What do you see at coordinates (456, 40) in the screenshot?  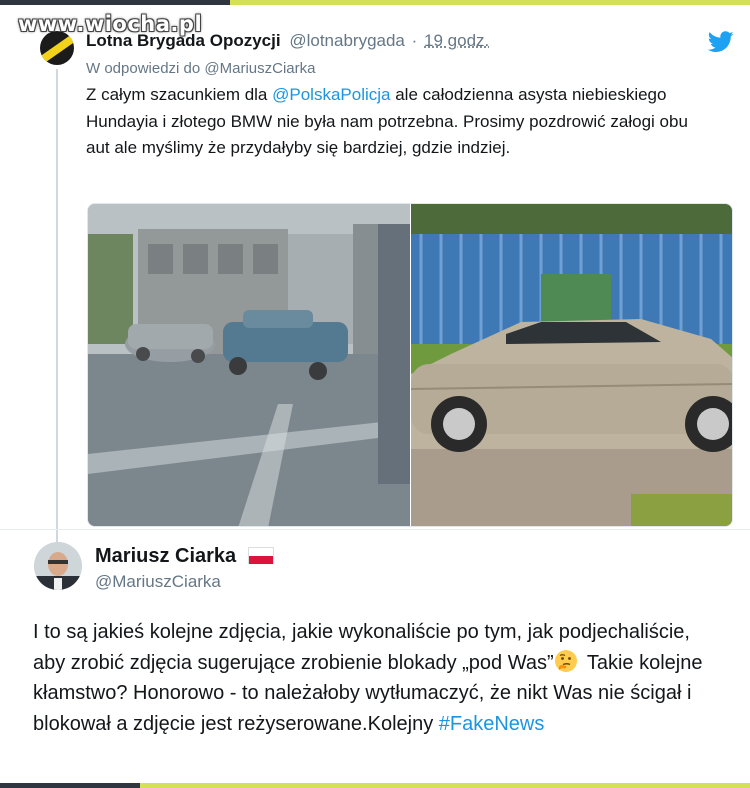 I see `parent-tweet-timestamp: 19 godz.` at bounding box center [456, 40].